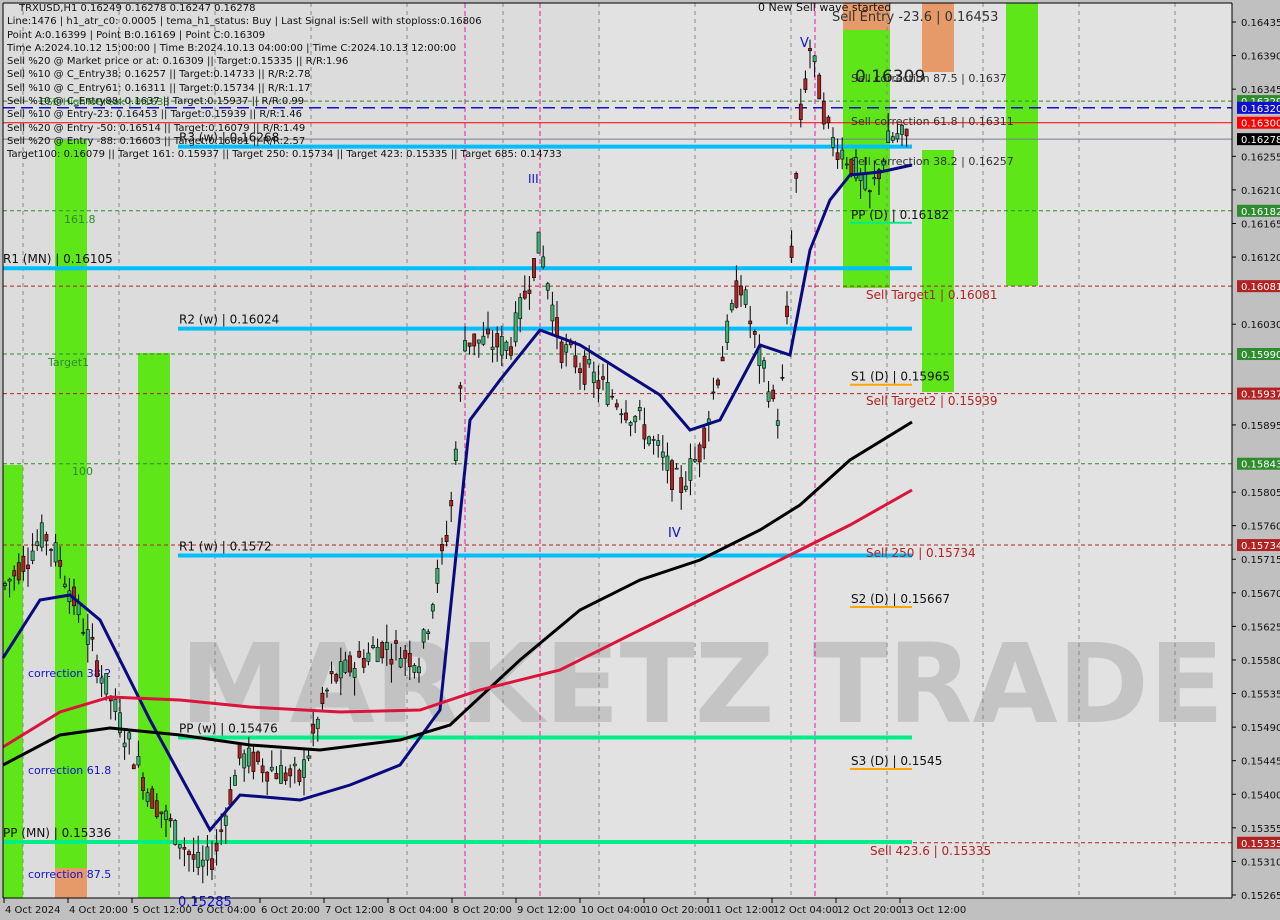 Image resolution: width=1280 pixels, height=920 pixels. Describe the element at coordinates (80, 219) in the screenshot. I see `annotation: 161.8` at that location.